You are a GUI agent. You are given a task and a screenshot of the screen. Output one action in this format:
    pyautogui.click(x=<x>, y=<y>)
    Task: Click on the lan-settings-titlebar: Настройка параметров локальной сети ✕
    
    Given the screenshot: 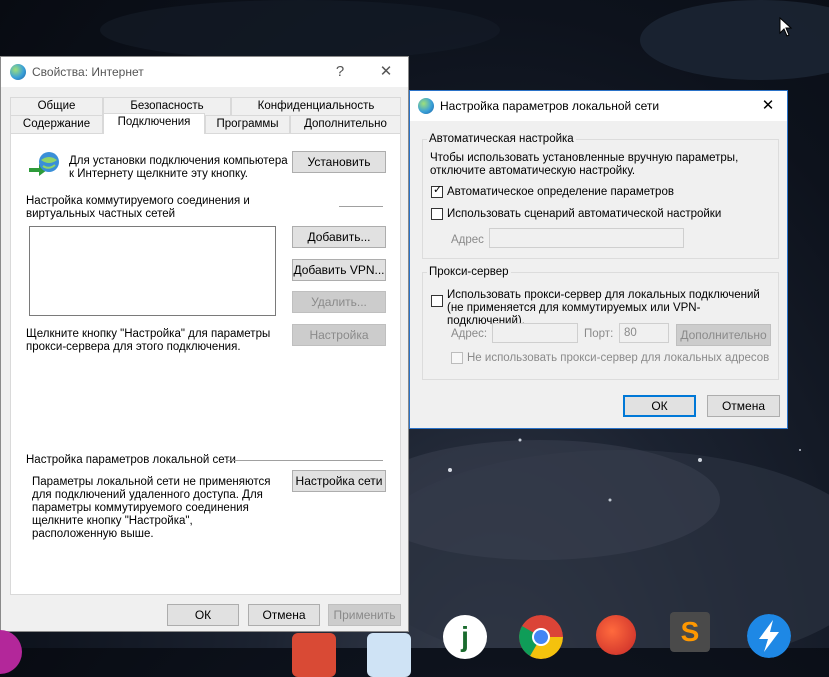 What is the action you would take?
    pyautogui.click(x=598, y=106)
    